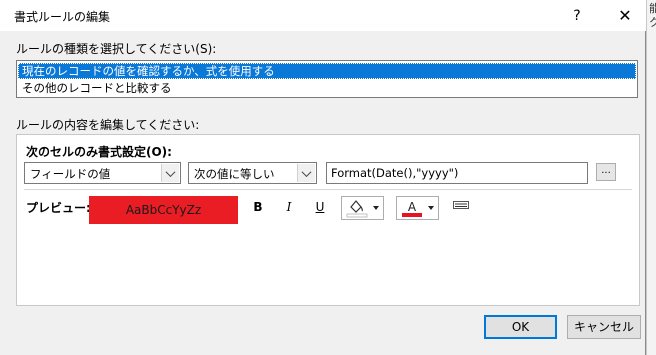  Describe the element at coordinates (327, 71) in the screenshot. I see `list-item: 現在のレコードの値を確認するか、式を使用する` at that location.